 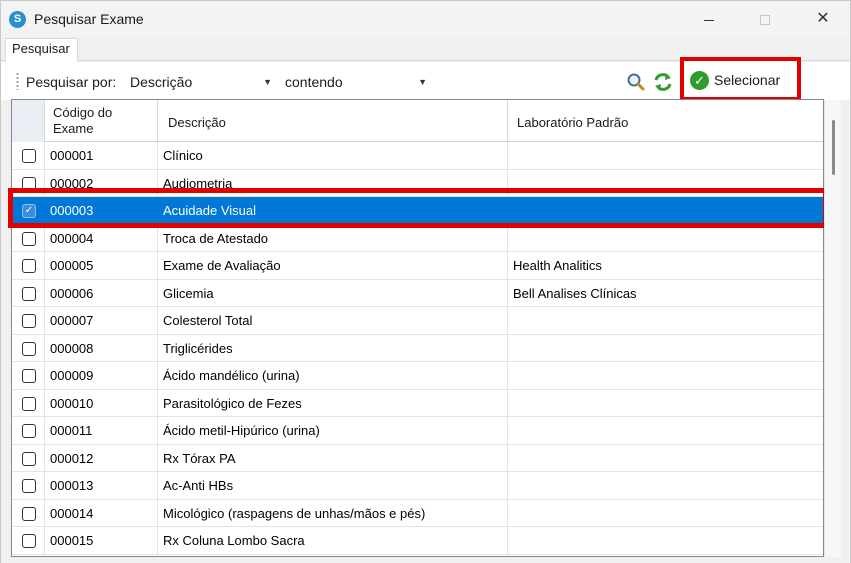 What do you see at coordinates (101, 430) in the screenshot?
I see `row-code: 000011` at bounding box center [101, 430].